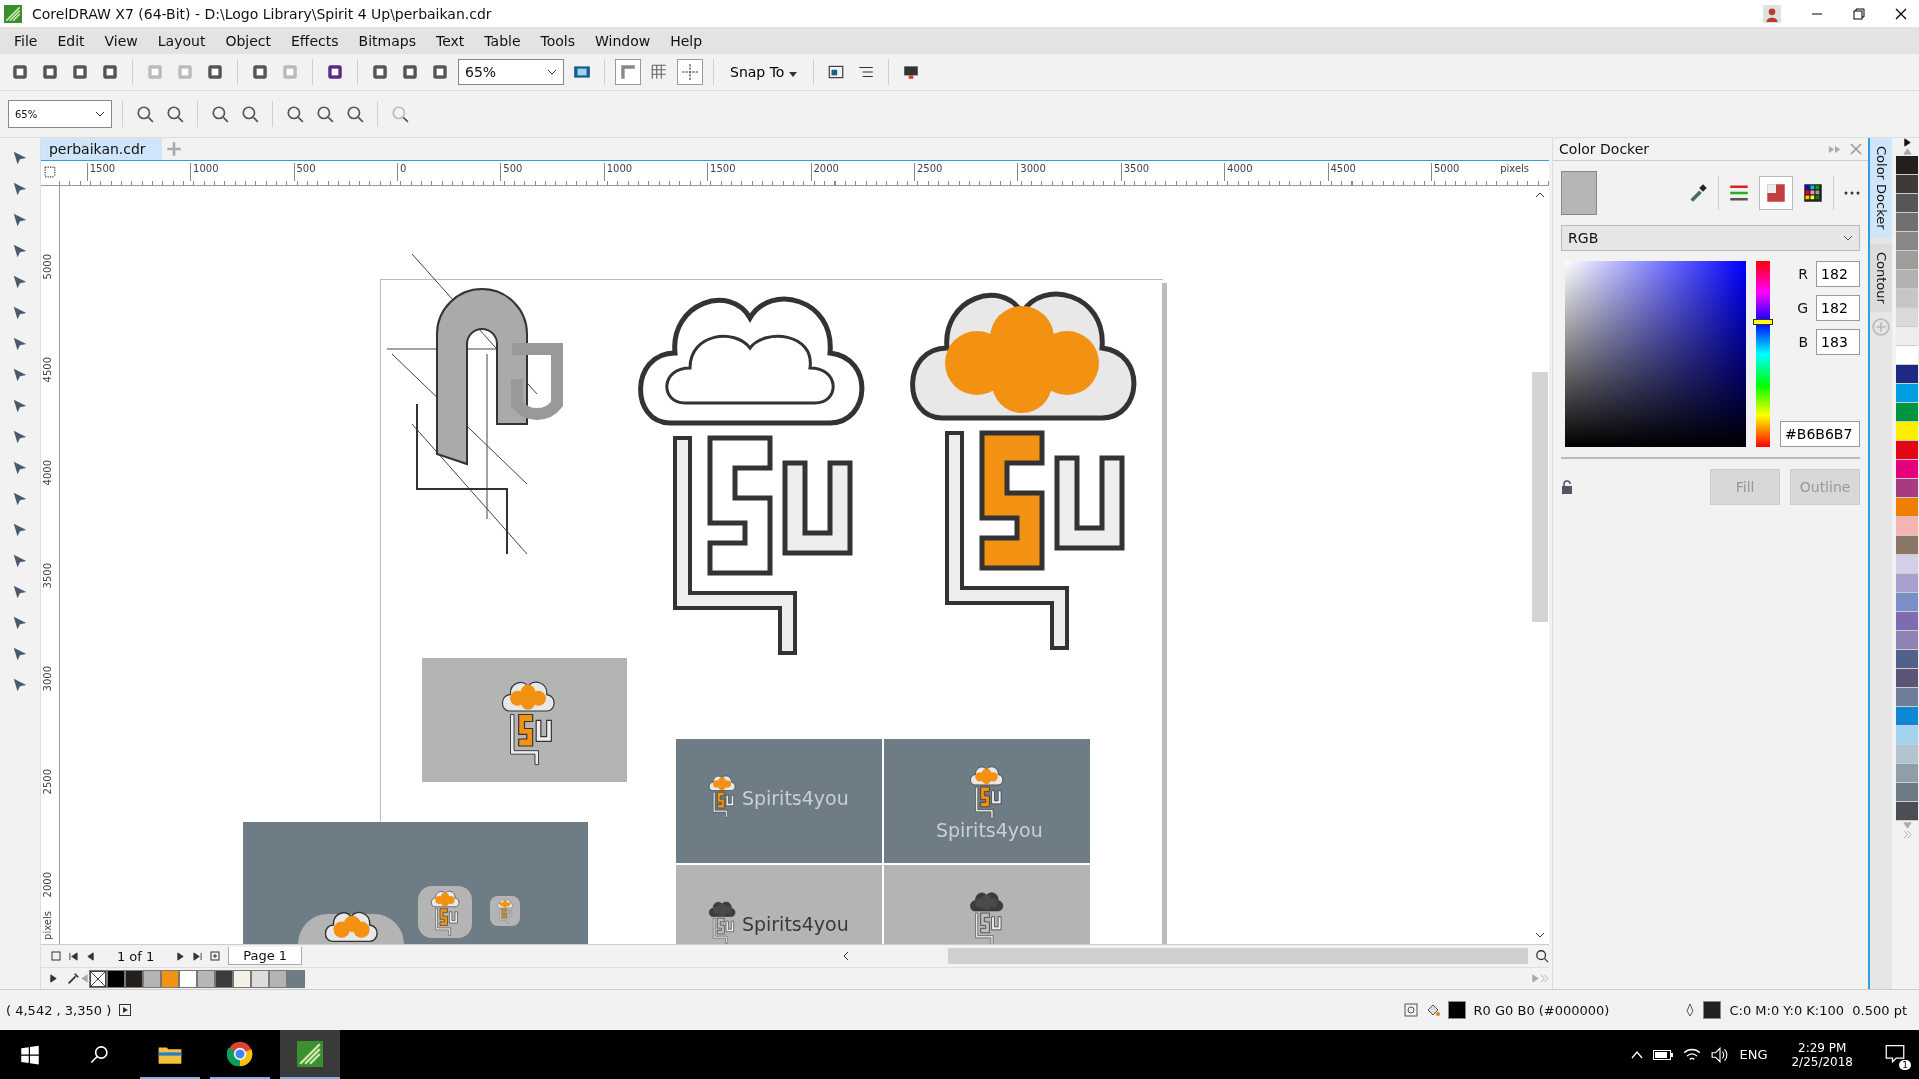 This screenshot has height=1079, width=1919. What do you see at coordinates (265, 956) in the screenshot?
I see `page-tab: Page 1` at bounding box center [265, 956].